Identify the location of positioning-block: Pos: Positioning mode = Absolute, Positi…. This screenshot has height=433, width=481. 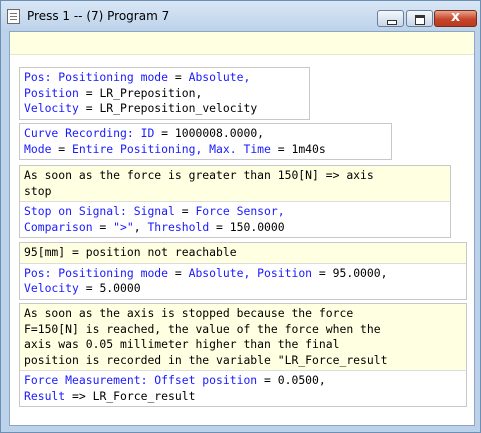
(164, 93).